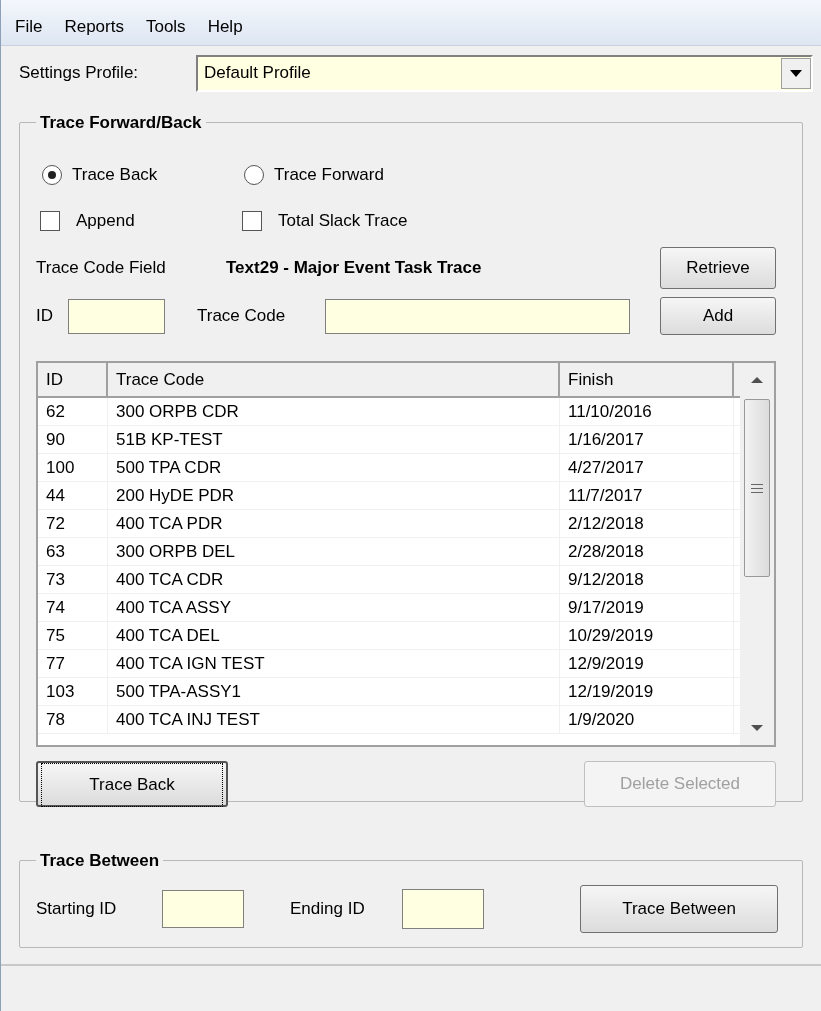  What do you see at coordinates (73, 719) in the screenshot?
I see `table-cell: 78` at bounding box center [73, 719].